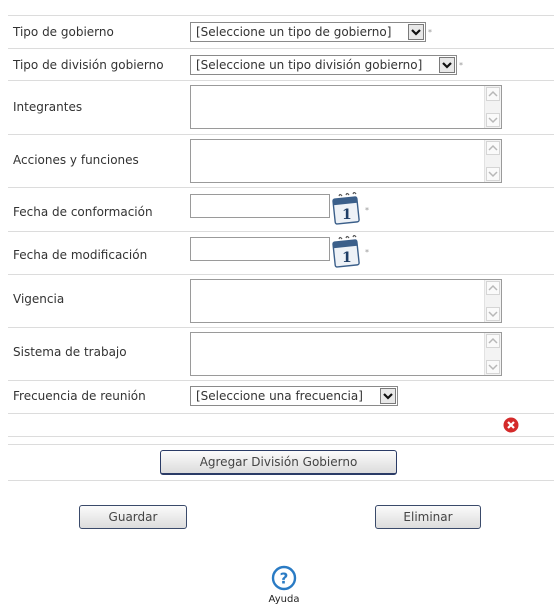  I want to click on acciones-textarea, so click(346, 161).